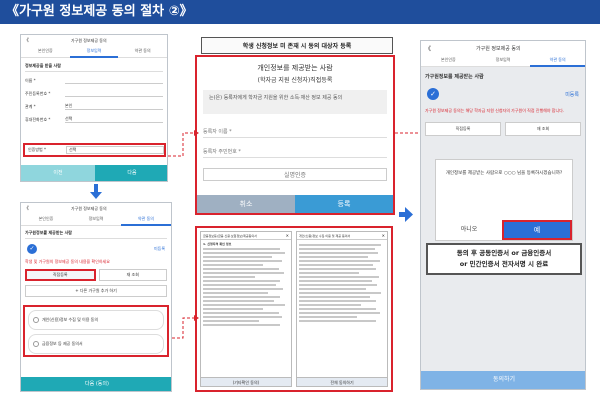  What do you see at coordinates (469, 230) in the screenshot?
I see `popup-no-button: 아니오` at bounding box center [469, 230].